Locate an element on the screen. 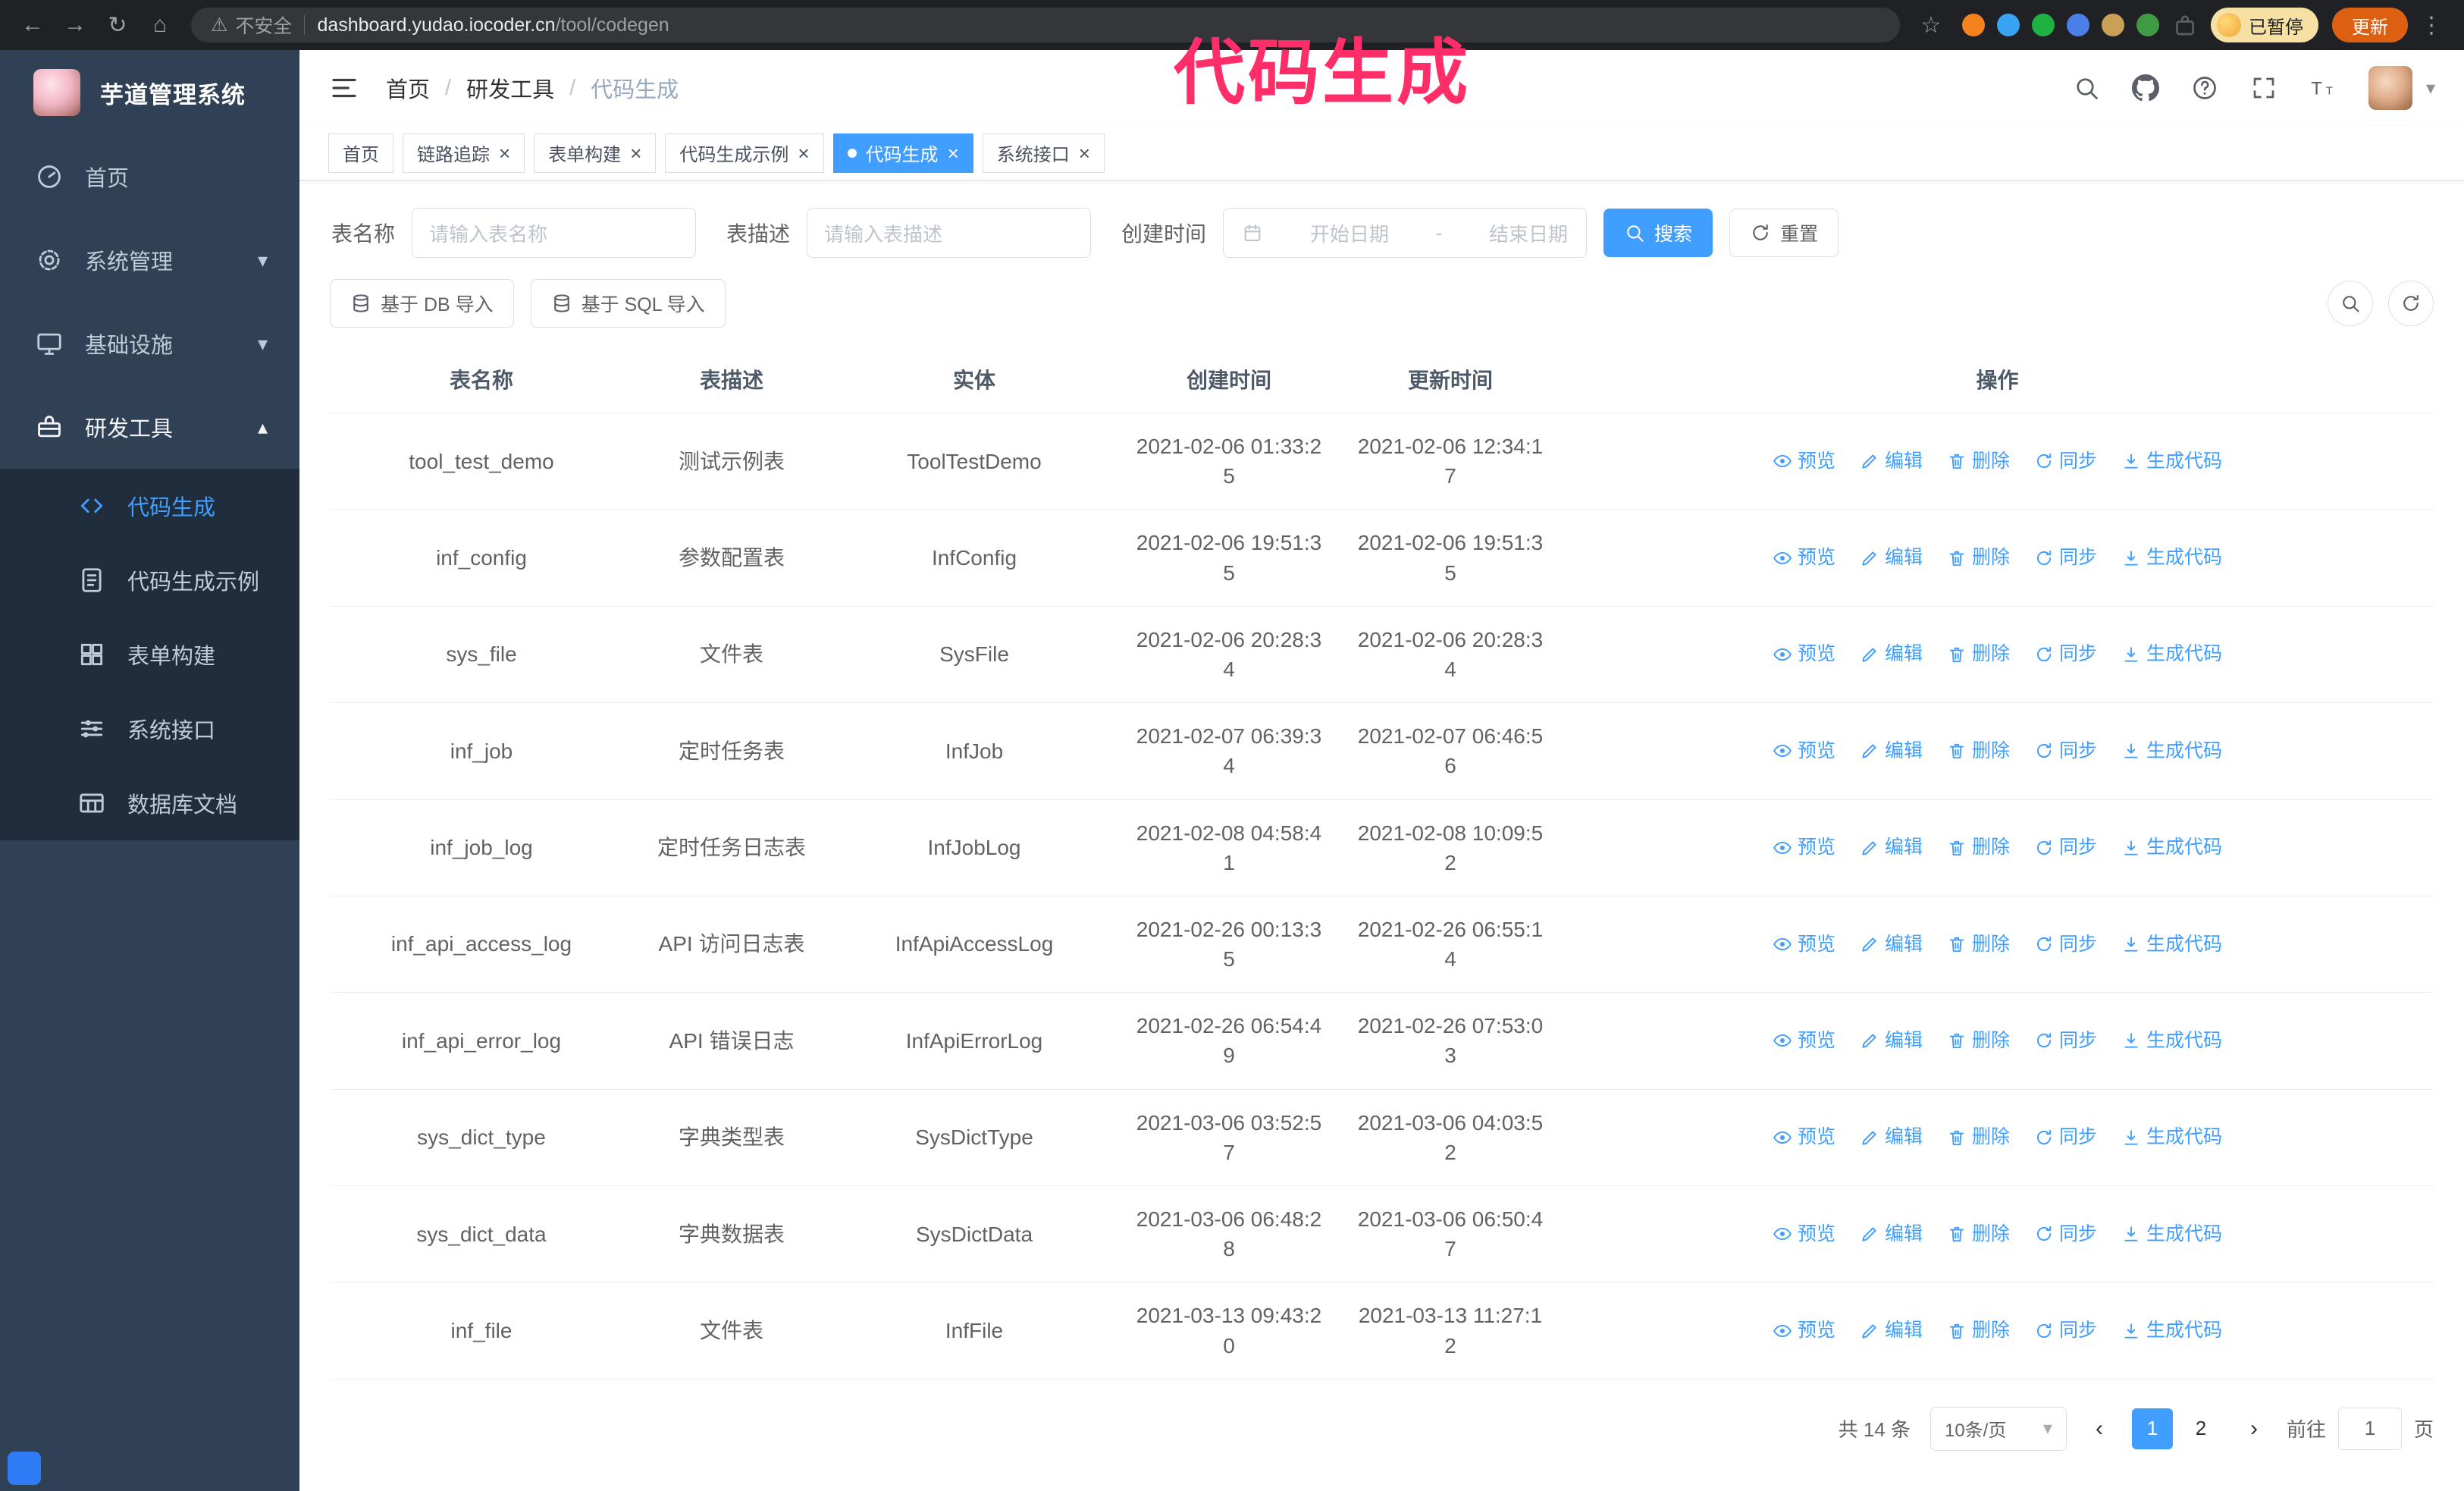 This screenshot has width=2464, height=1491. search-icon is located at coordinates (2086, 88).